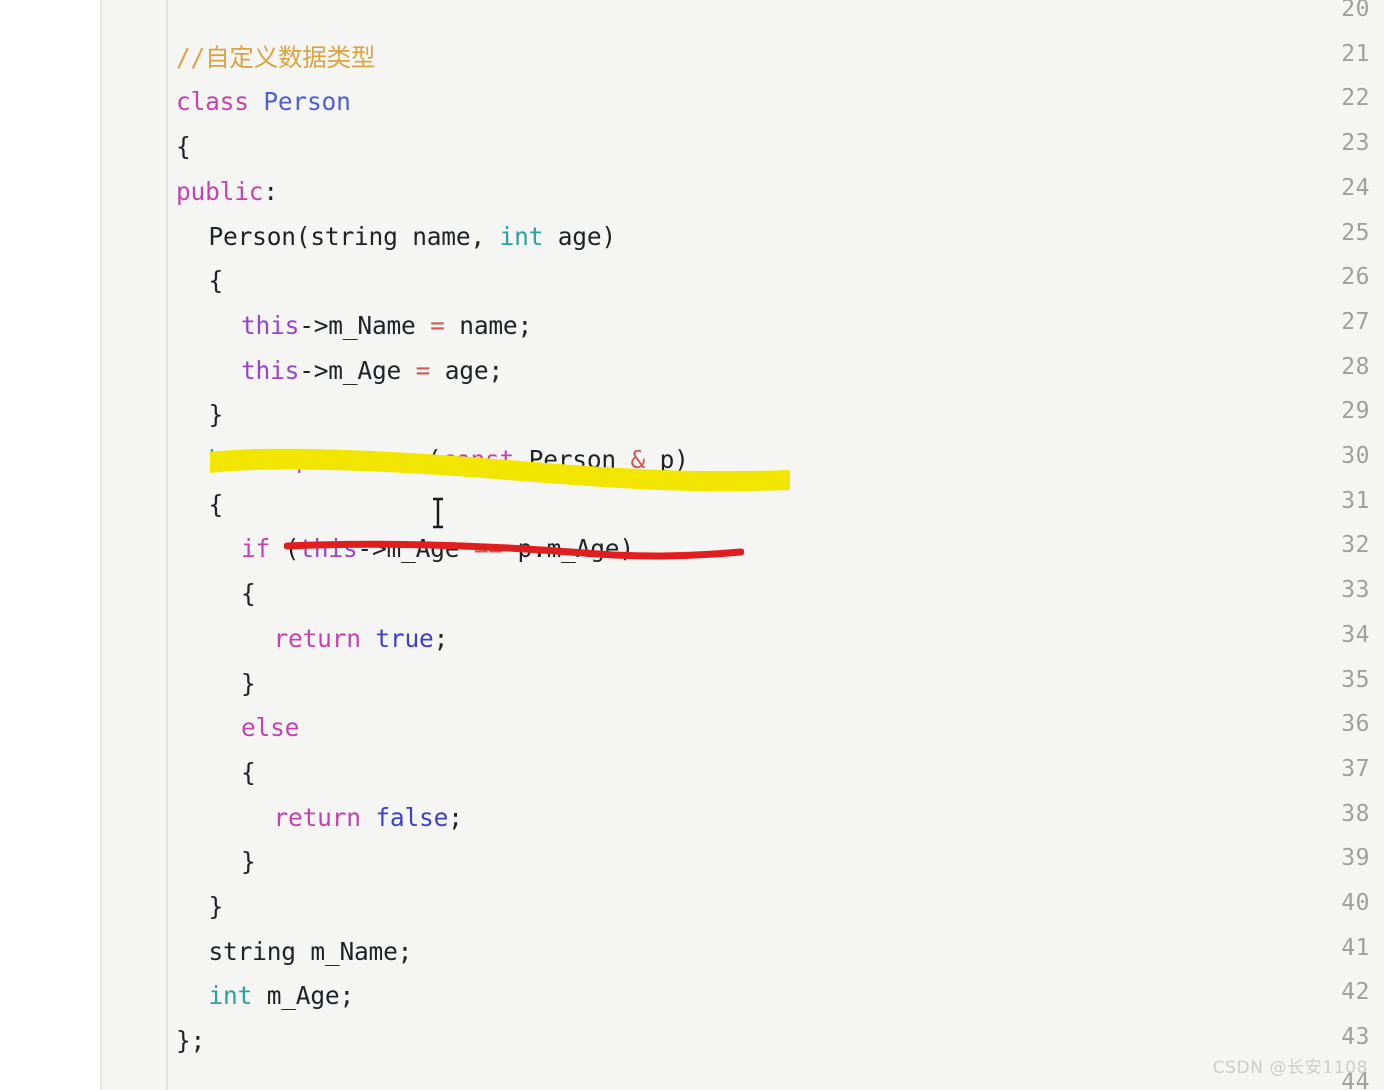 The height and width of the screenshot is (1090, 1384). I want to click on line-number: 30, so click(1355, 456).